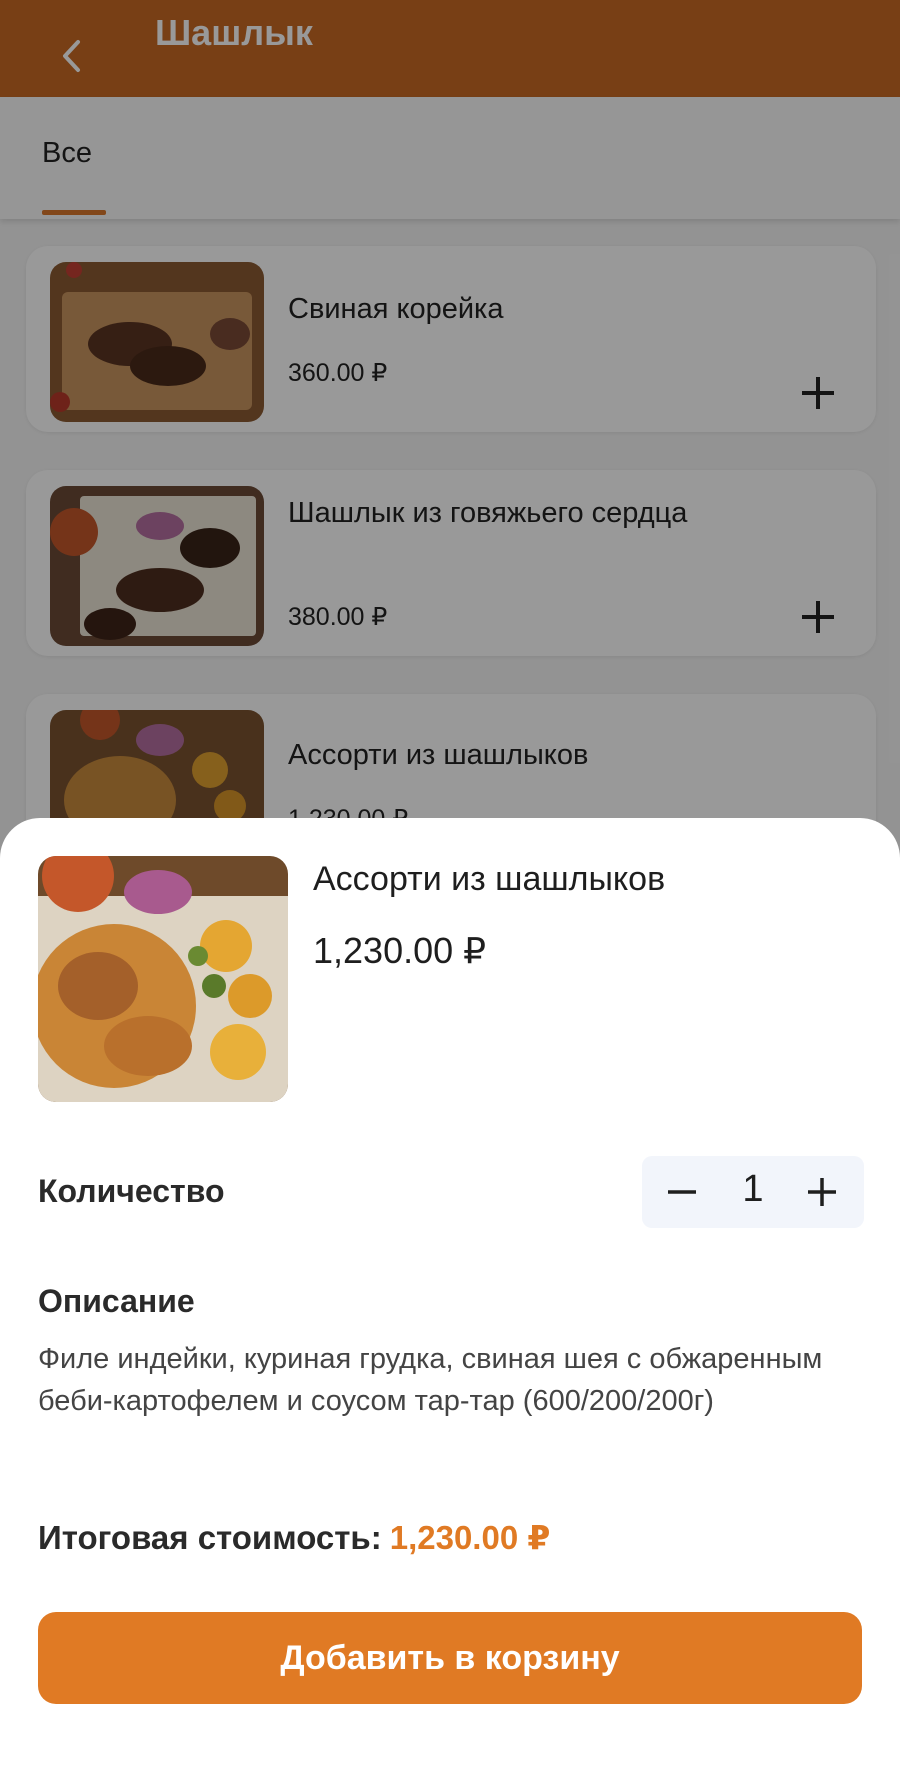  Describe the element at coordinates (450, 1658) in the screenshot. I see `add-to-cart-button: Добавить в корзину` at that location.